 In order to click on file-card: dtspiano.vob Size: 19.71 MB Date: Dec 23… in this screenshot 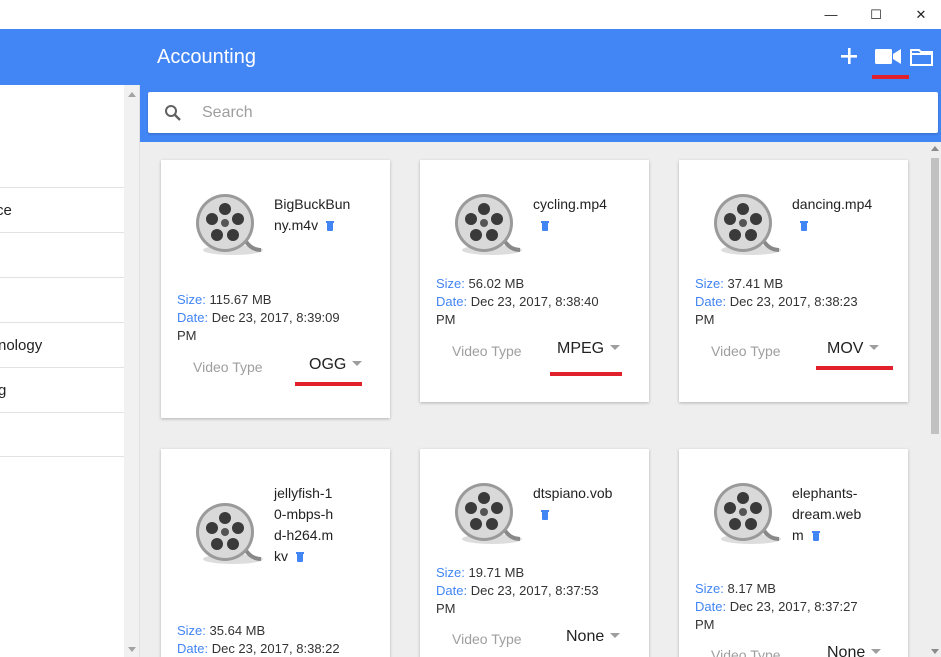, I will do `click(534, 553)`.